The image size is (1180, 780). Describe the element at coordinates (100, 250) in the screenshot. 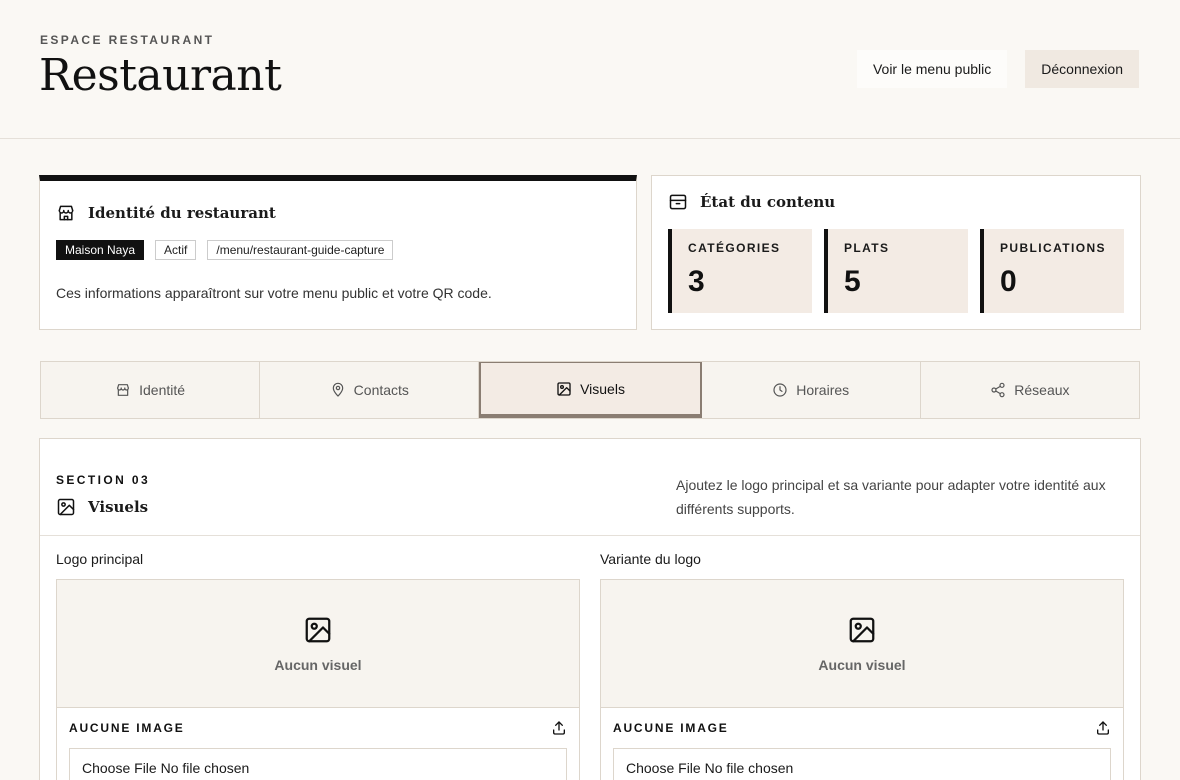

I see `restaurant-name-badge: Maison Naya` at that location.